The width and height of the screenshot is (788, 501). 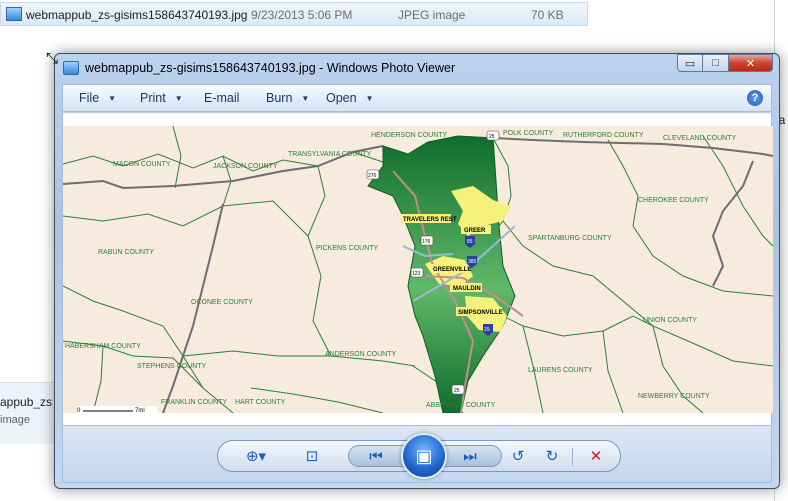 What do you see at coordinates (596, 456) in the screenshot?
I see `delete-button: ✕` at bounding box center [596, 456].